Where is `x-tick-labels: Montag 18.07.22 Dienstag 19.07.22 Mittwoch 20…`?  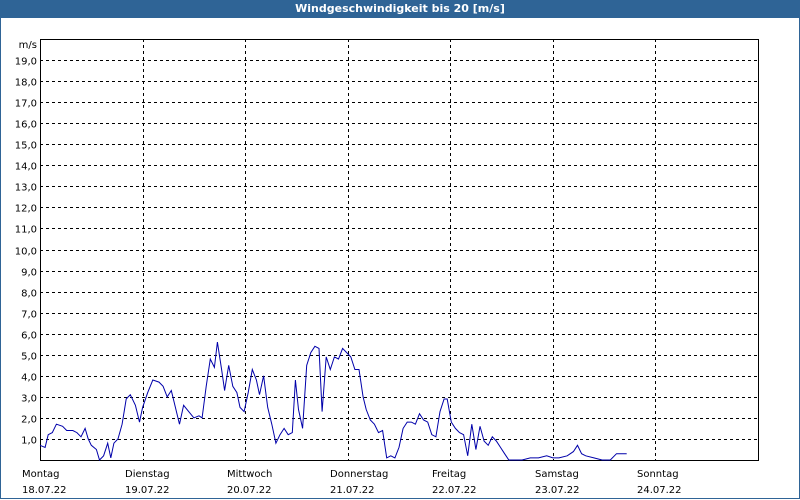 x-tick-labels: Montag 18.07.22 Dienstag 19.07.22 Mittwoch 20… is located at coordinates (352, 482).